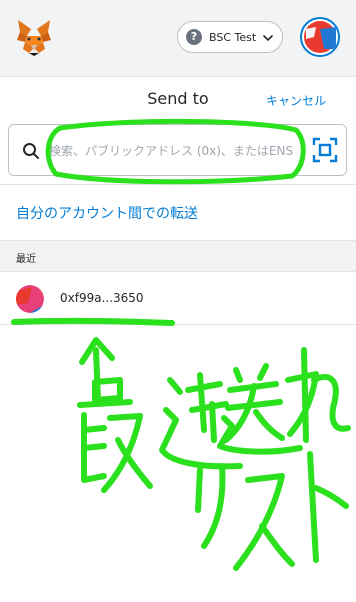  I want to click on recipient-address: 0xf99a...3650, so click(102, 298).